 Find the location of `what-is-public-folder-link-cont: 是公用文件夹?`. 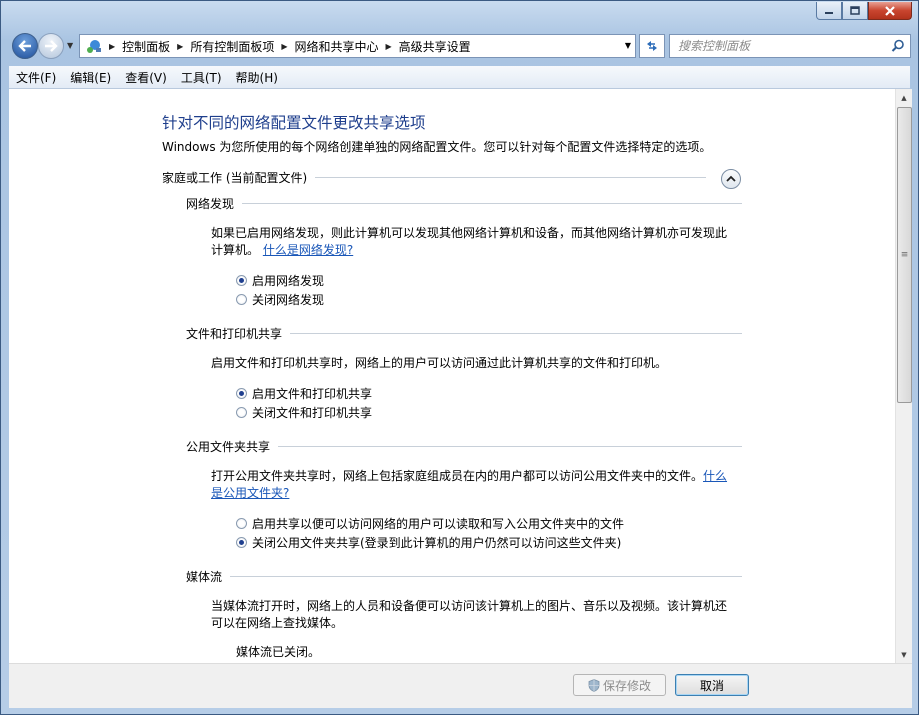

what-is-public-folder-link-cont: 是公用文件夹? is located at coordinates (250, 493).